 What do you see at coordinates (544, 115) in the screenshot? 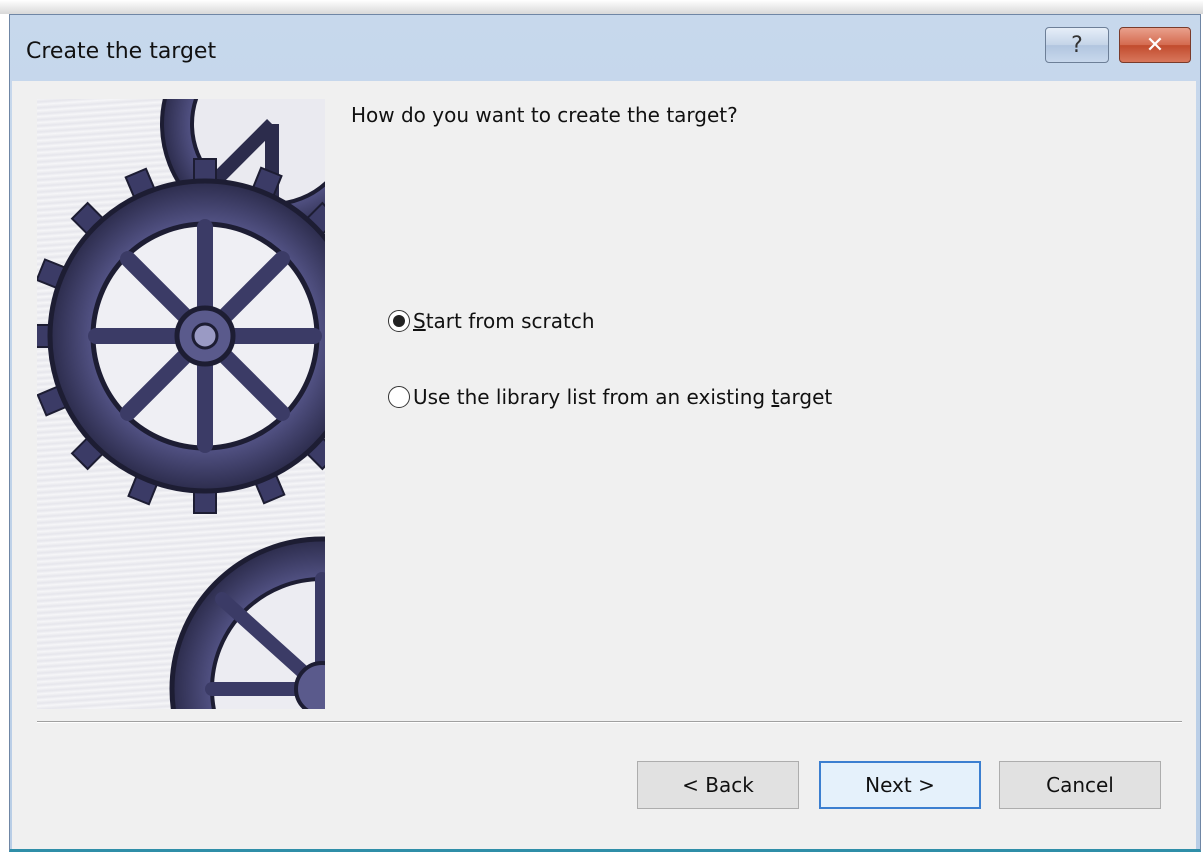
I see `question-label: How do you want to create the target?` at bounding box center [544, 115].